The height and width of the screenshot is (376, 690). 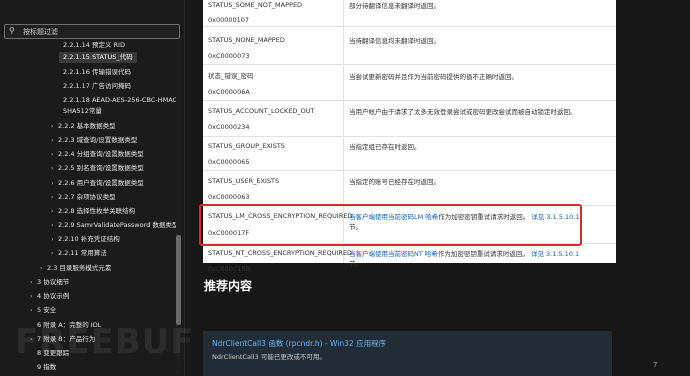 I want to click on toc-item-security: › 5 安全, so click(x=43, y=310).